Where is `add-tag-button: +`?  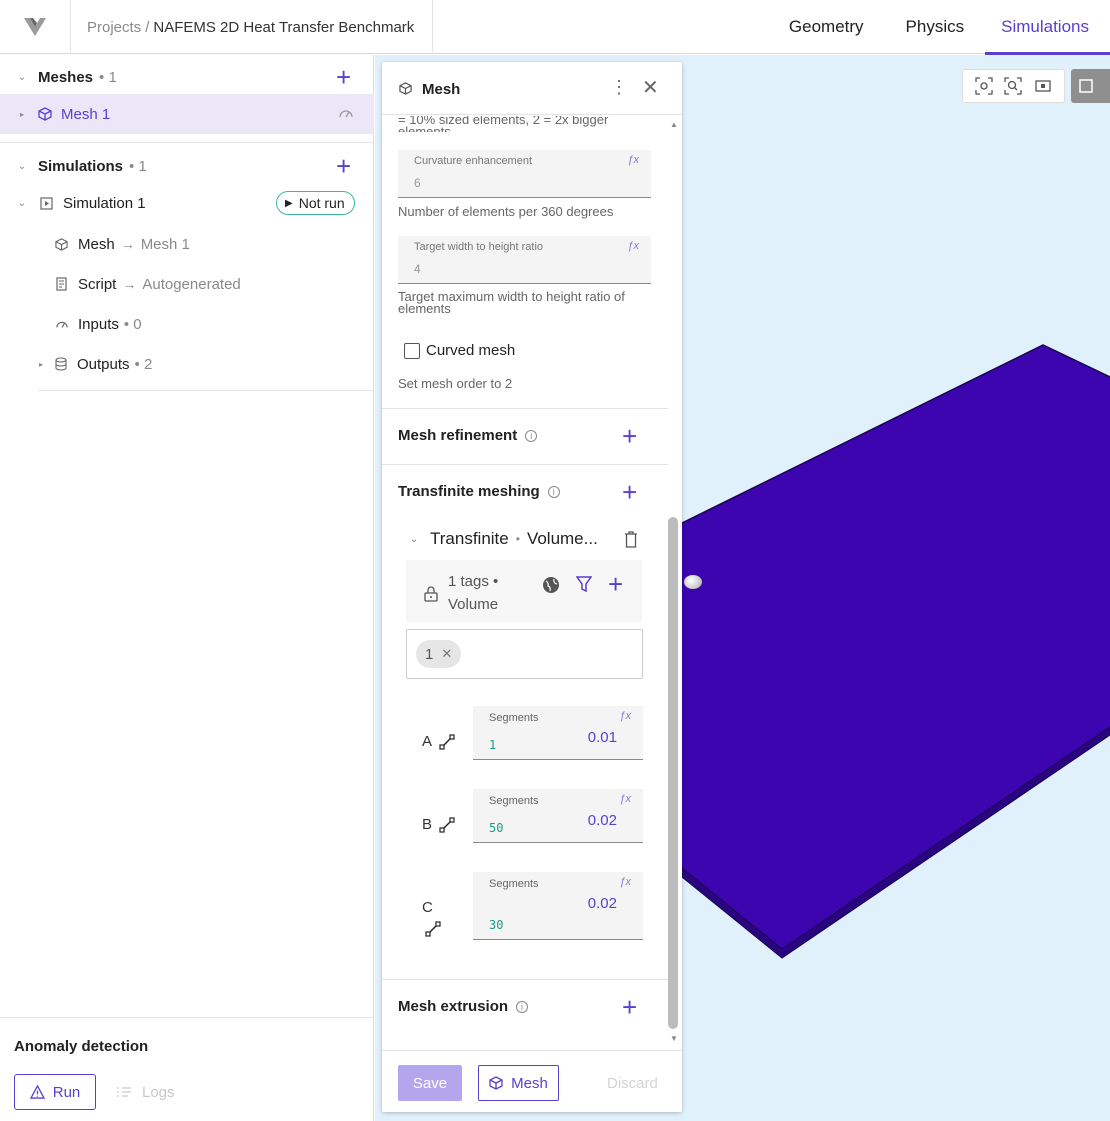
add-tag-button: + is located at coordinates (615, 584).